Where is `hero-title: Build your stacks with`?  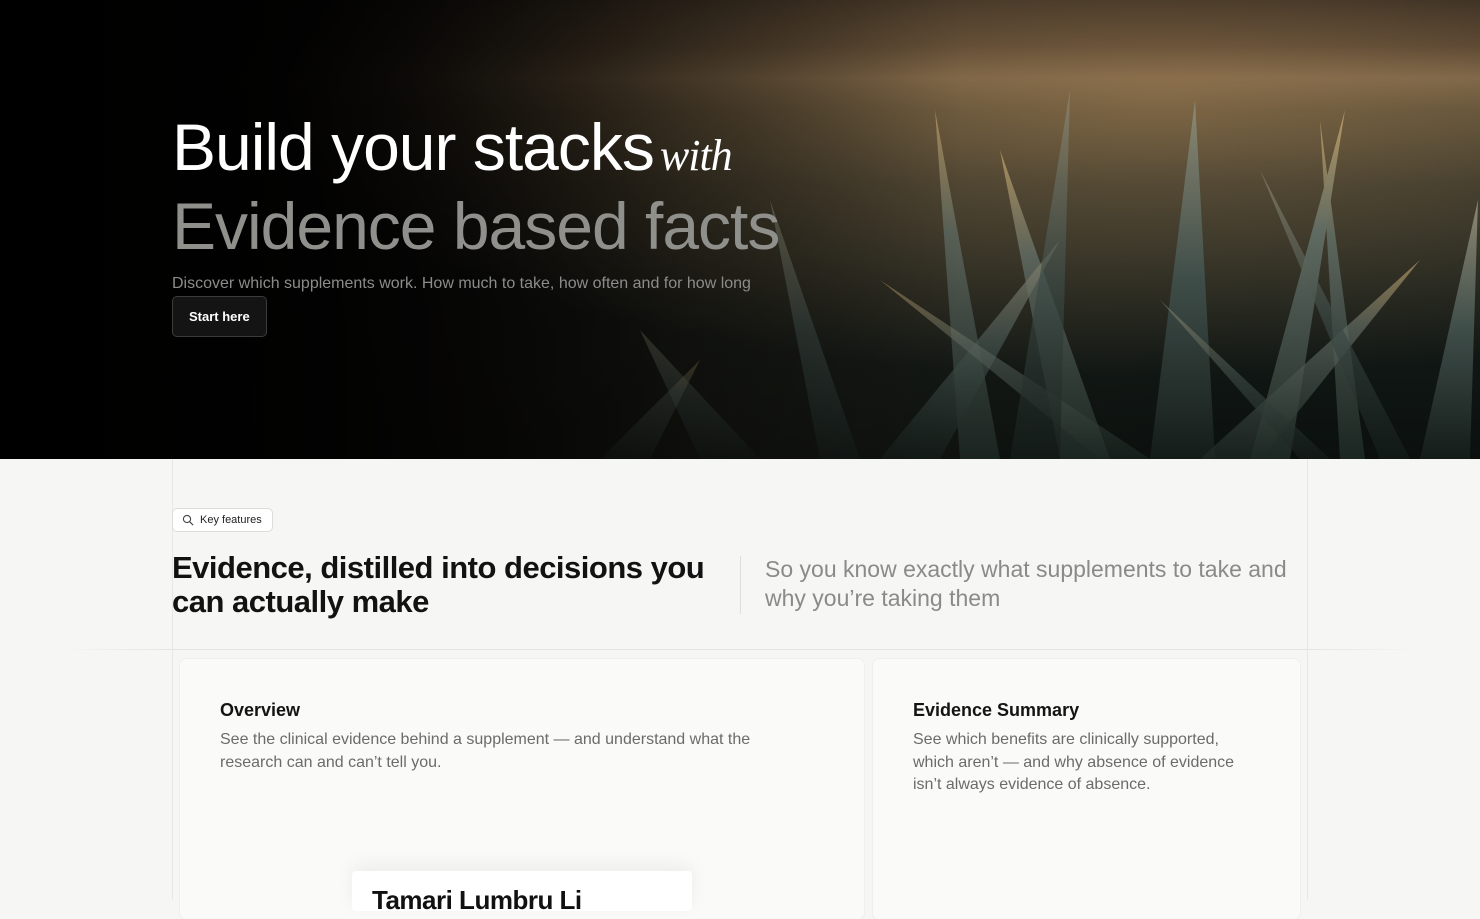
hero-title: Build your stacks with is located at coordinates (552, 151).